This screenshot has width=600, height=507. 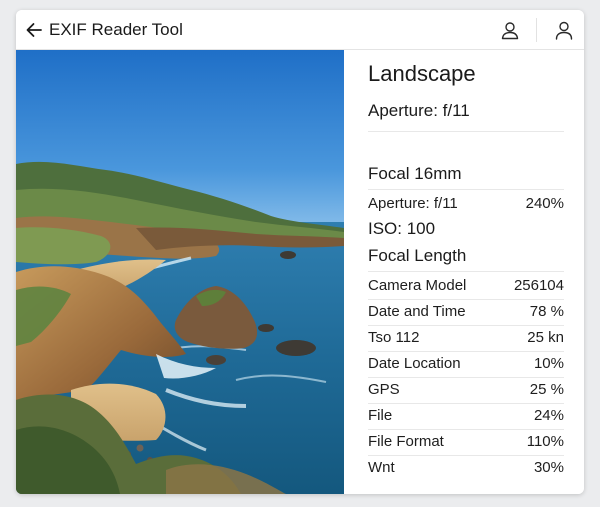 I want to click on row-value: 25 %, so click(x=546, y=389).